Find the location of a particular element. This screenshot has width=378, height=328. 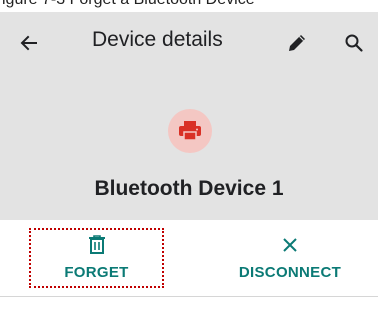

disconnect-label: DISCONNECT is located at coordinates (290, 272).